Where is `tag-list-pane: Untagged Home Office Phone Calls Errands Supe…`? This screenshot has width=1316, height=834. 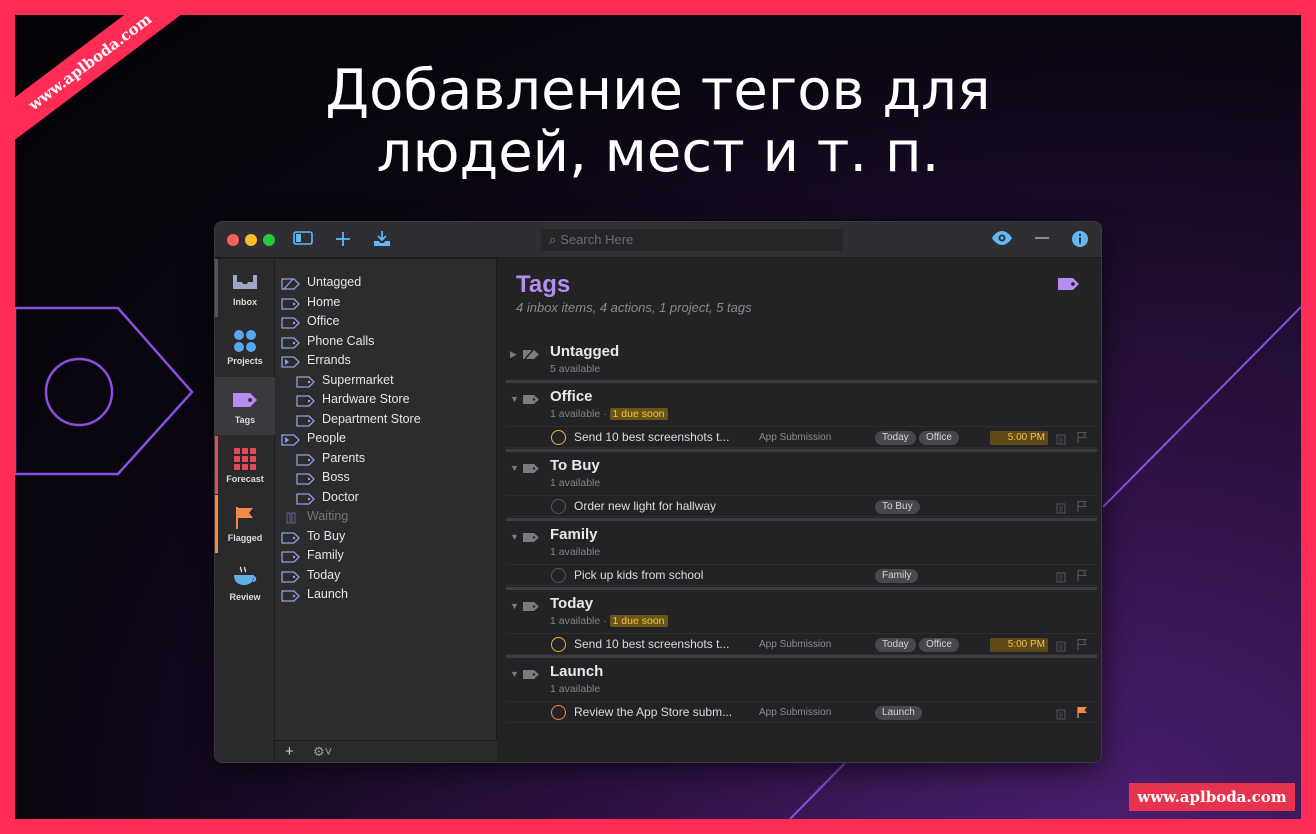
tag-list-pane: Untagged Home Office Phone Calls Errands Supe… is located at coordinates (386, 510).